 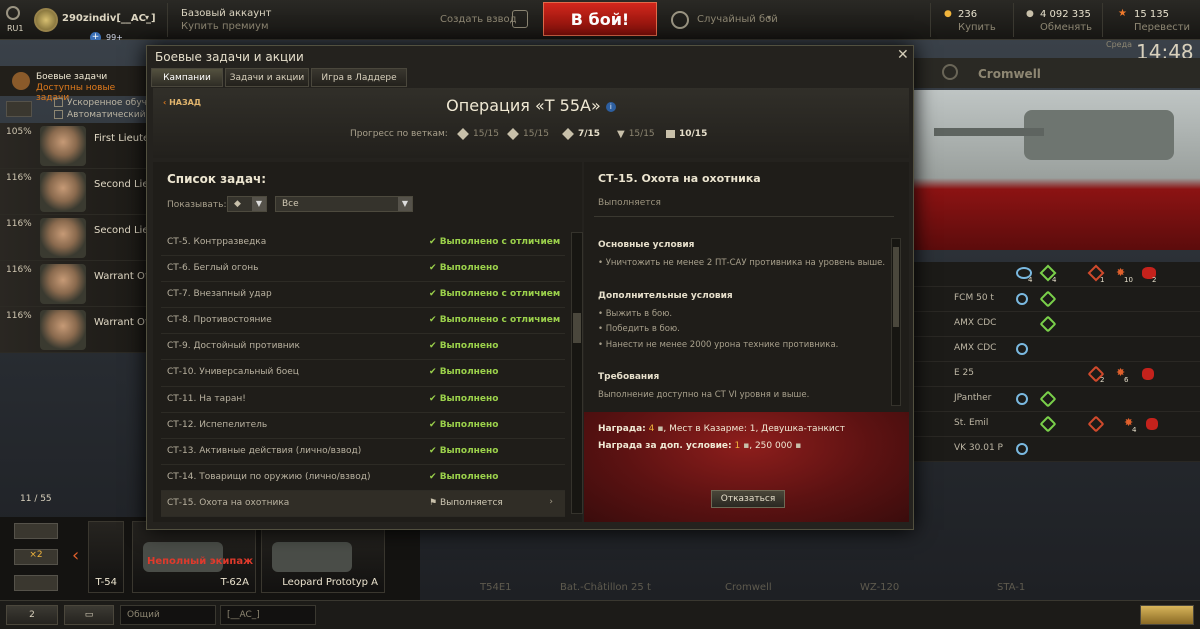 I want to click on convert-xp-link: Перевести, so click(x=1162, y=27).